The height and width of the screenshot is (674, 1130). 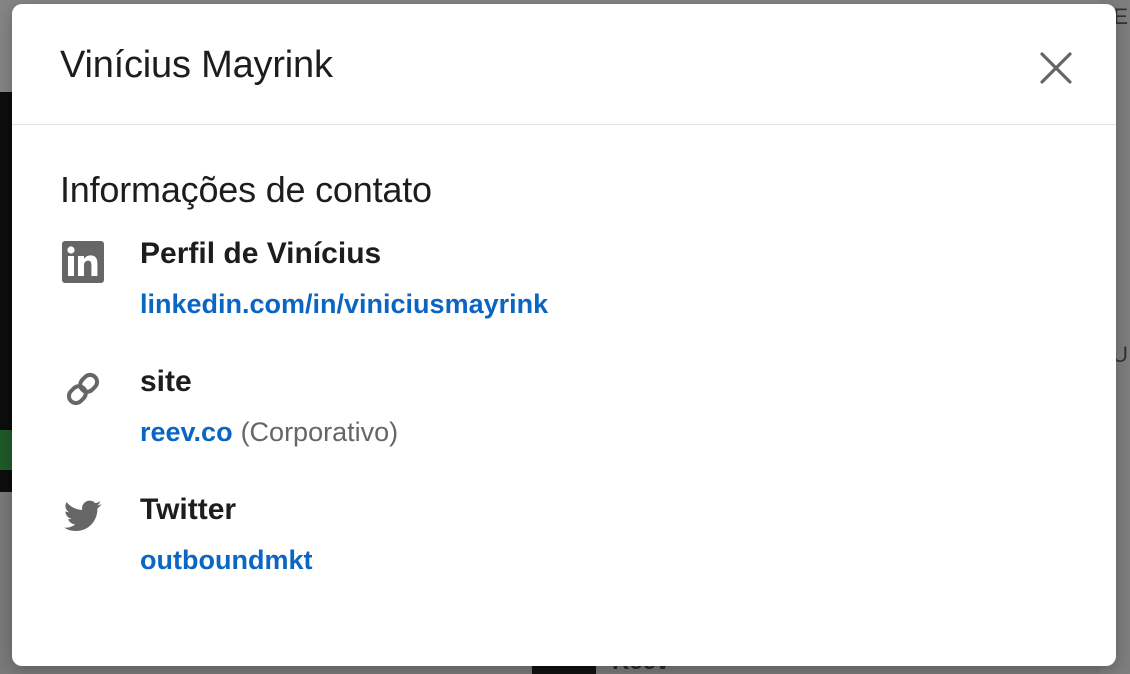 What do you see at coordinates (196, 65) in the screenshot?
I see `modal-title: Vinícius Mayrink` at bounding box center [196, 65].